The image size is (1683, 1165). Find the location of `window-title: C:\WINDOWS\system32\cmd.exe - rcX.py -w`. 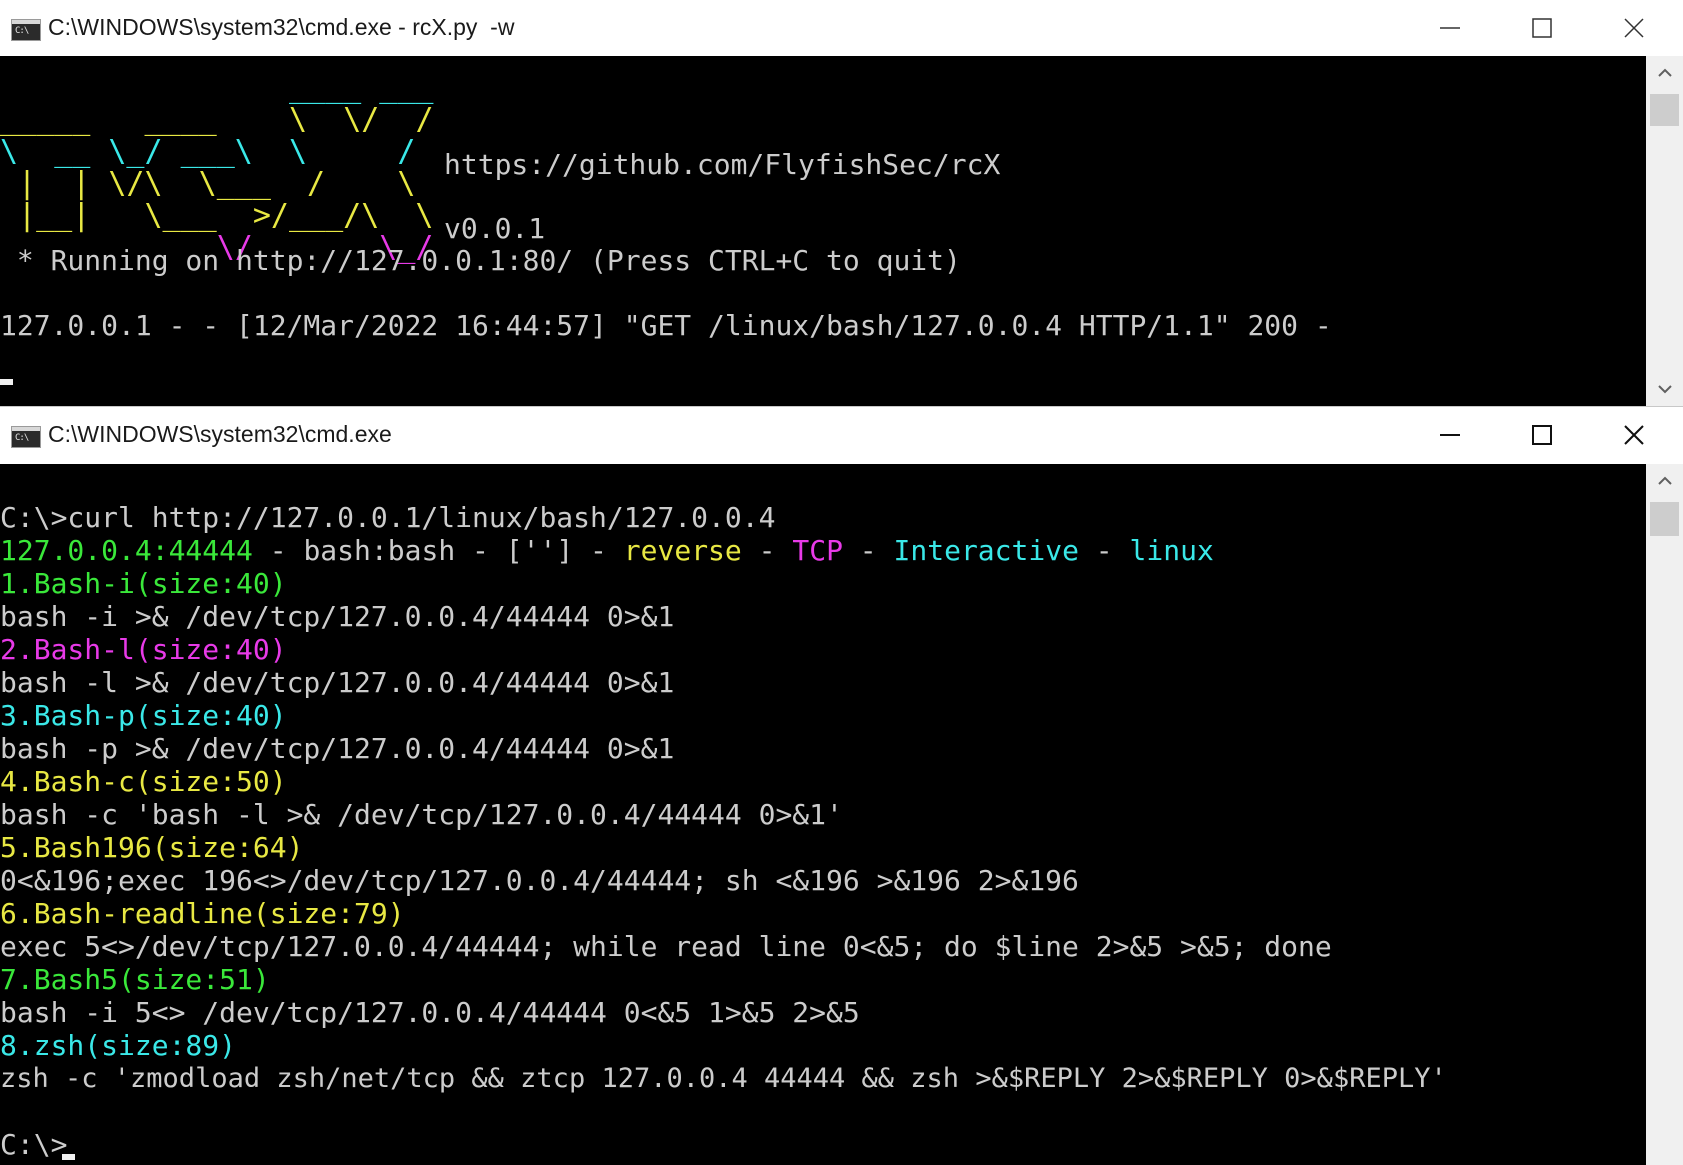

window-title: C:\WINDOWS\system32\cmd.exe - rcX.py -w is located at coordinates (281, 27).